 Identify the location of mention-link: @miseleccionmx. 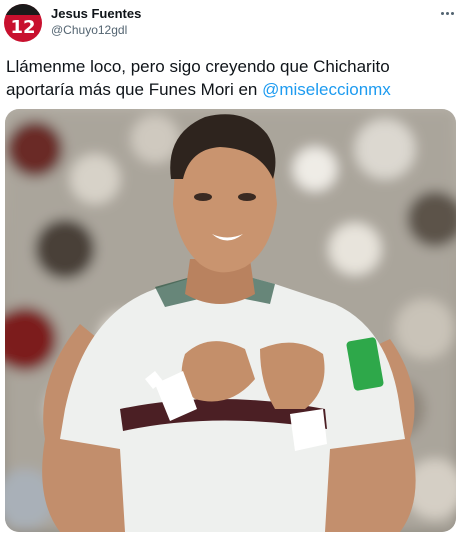
(326, 89).